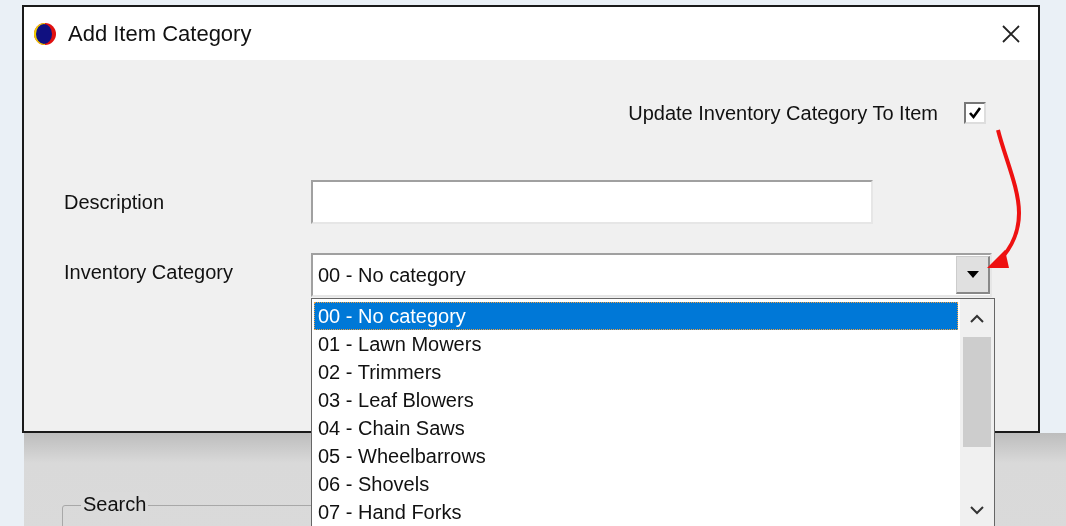  I want to click on field-label: Description, so click(115, 202).